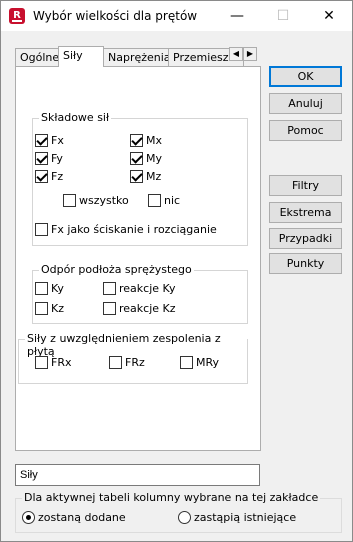  I want to click on radio-replace-columns: zastąpią istniejące, so click(237, 517).